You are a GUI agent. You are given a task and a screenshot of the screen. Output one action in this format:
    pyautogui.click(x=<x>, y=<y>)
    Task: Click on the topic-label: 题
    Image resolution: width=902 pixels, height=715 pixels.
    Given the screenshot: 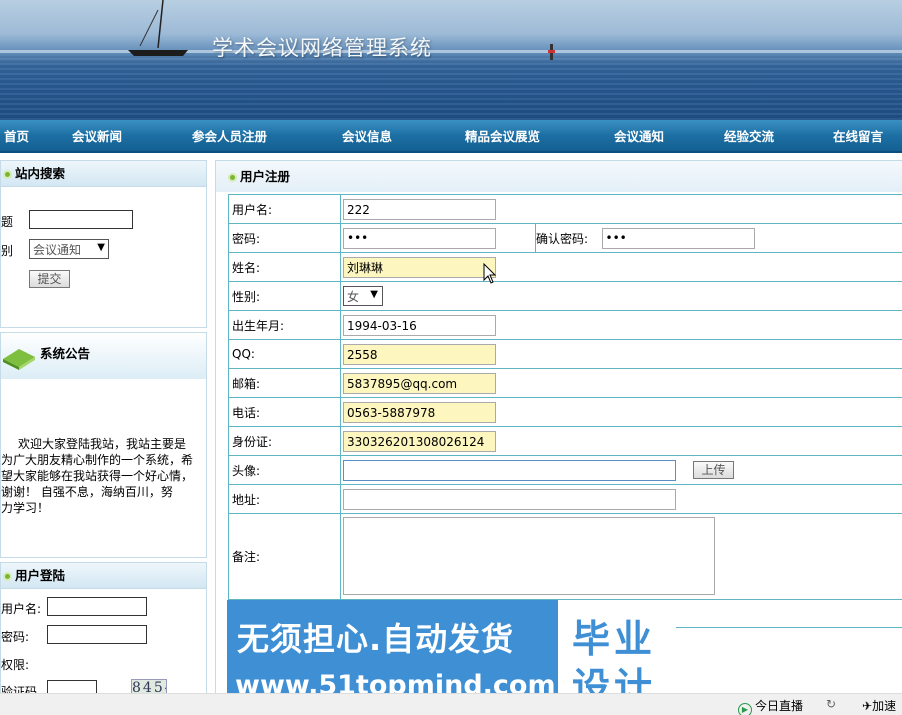 What is the action you would take?
    pyautogui.click(x=7, y=222)
    